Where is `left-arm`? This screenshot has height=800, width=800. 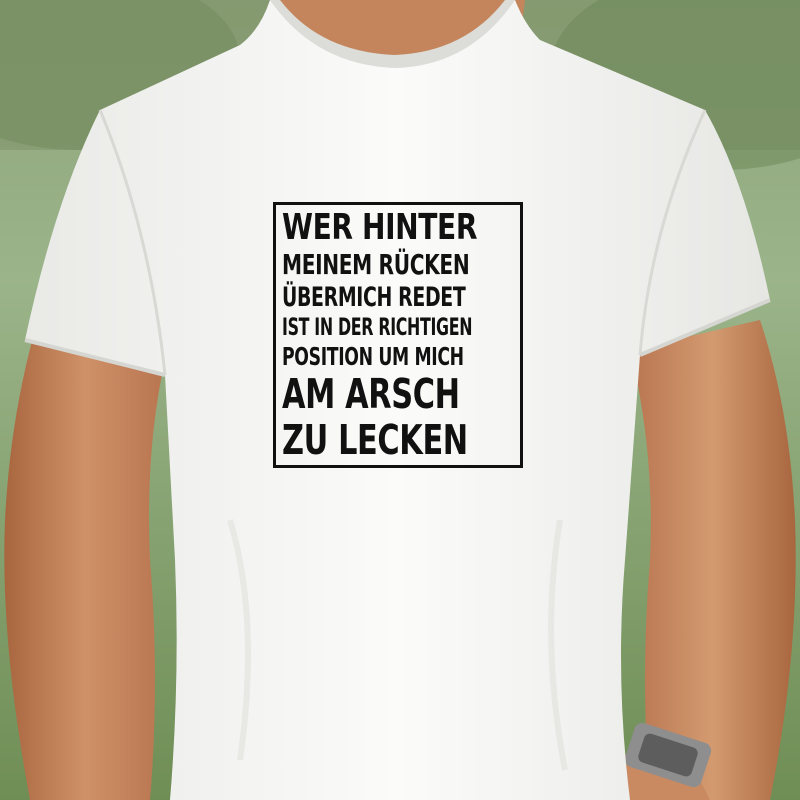 left-arm is located at coordinates (84, 565).